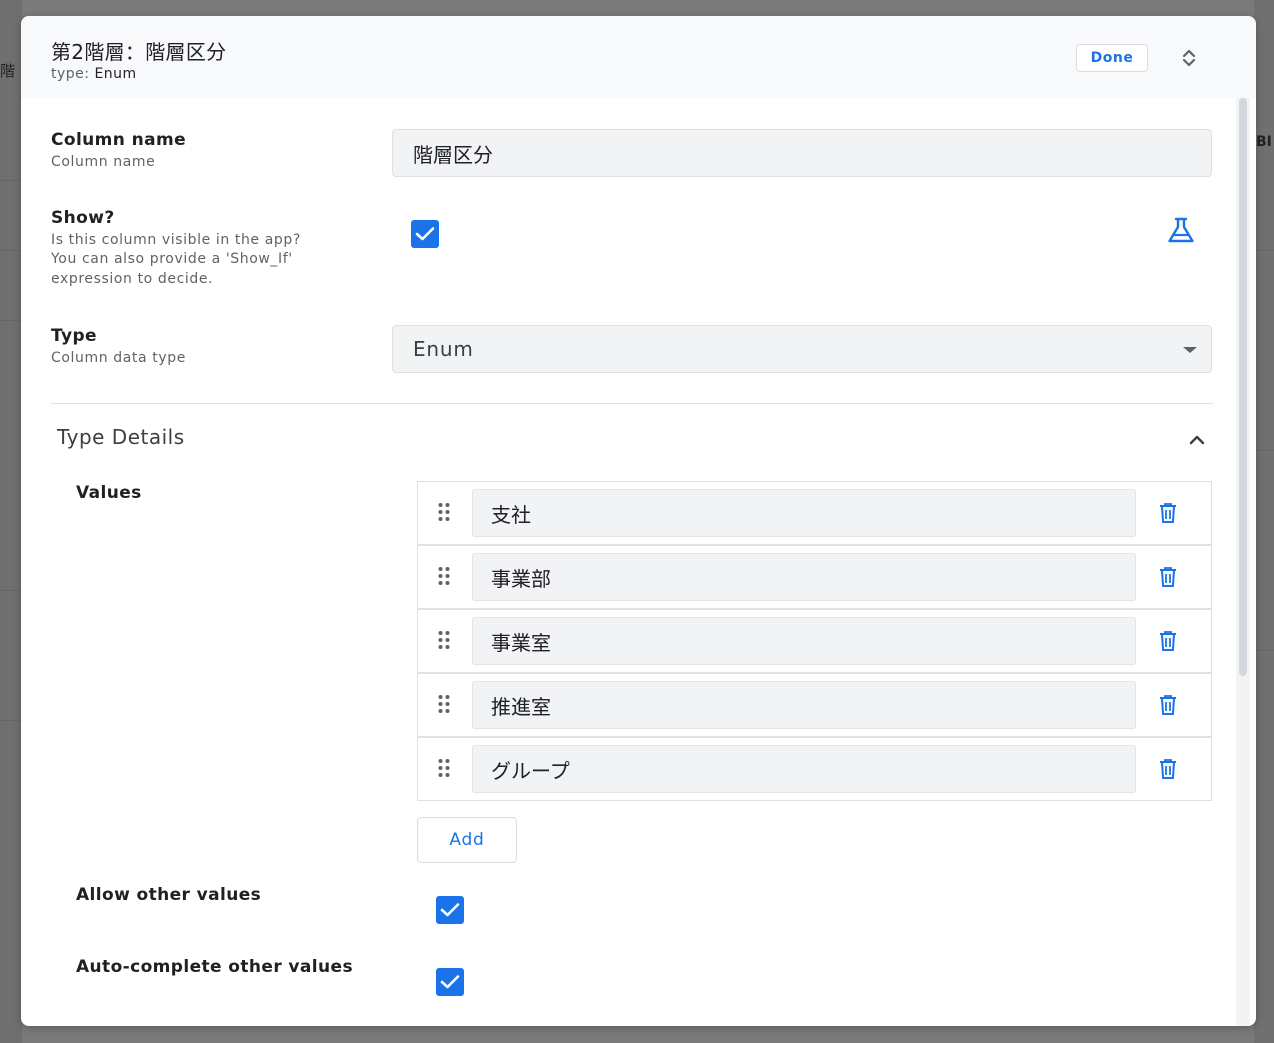  Describe the element at coordinates (1197, 440) in the screenshot. I see `chevron-up-icon` at that location.